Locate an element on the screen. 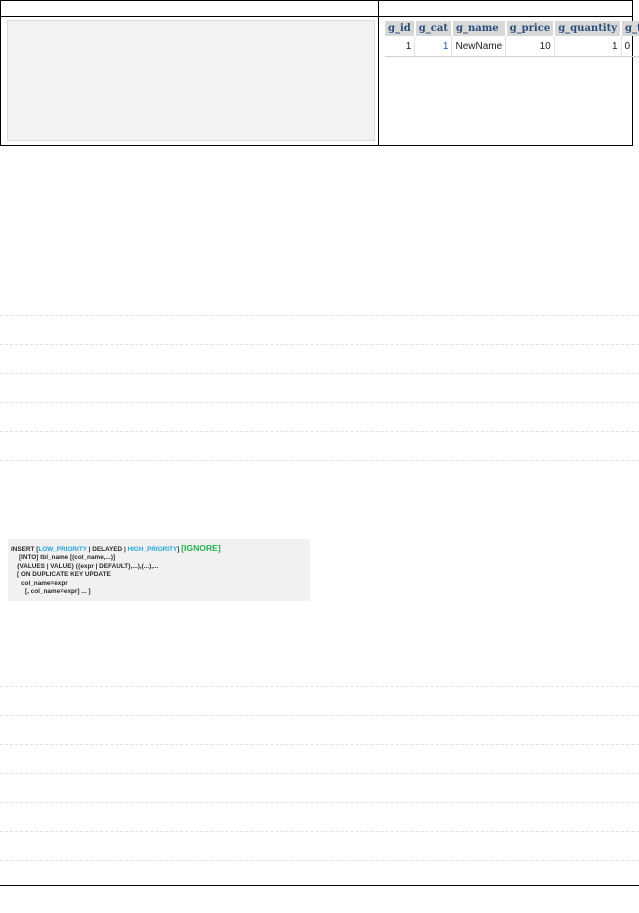 The height and width of the screenshot is (913, 639). query-editor-panel is located at coordinates (191, 80).